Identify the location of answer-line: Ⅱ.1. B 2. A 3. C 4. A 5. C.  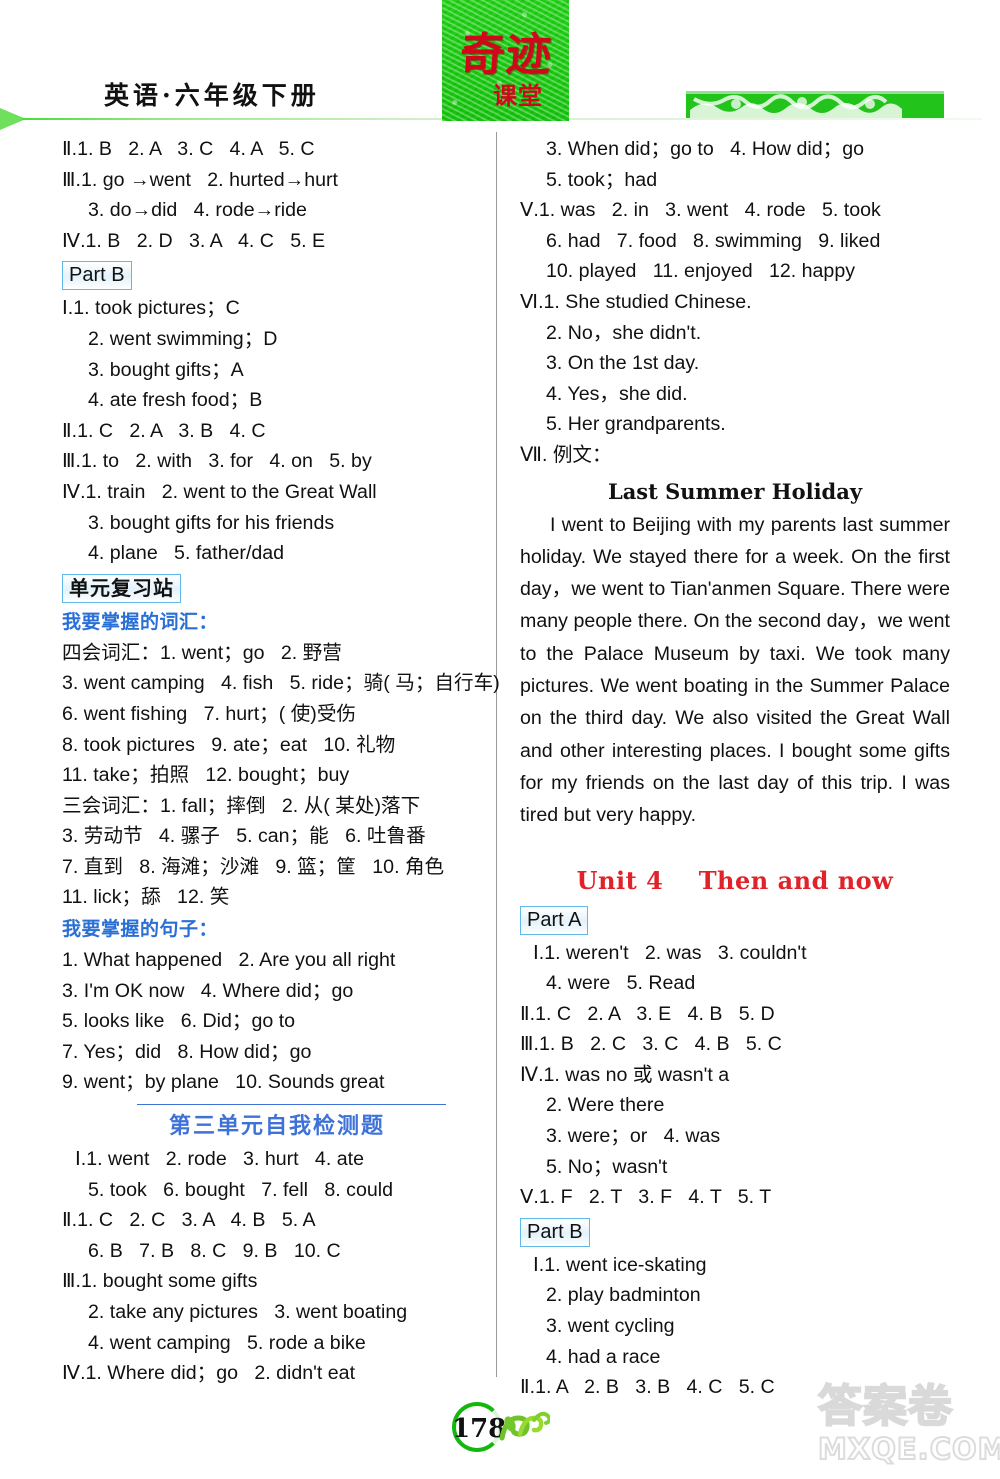
(188, 149).